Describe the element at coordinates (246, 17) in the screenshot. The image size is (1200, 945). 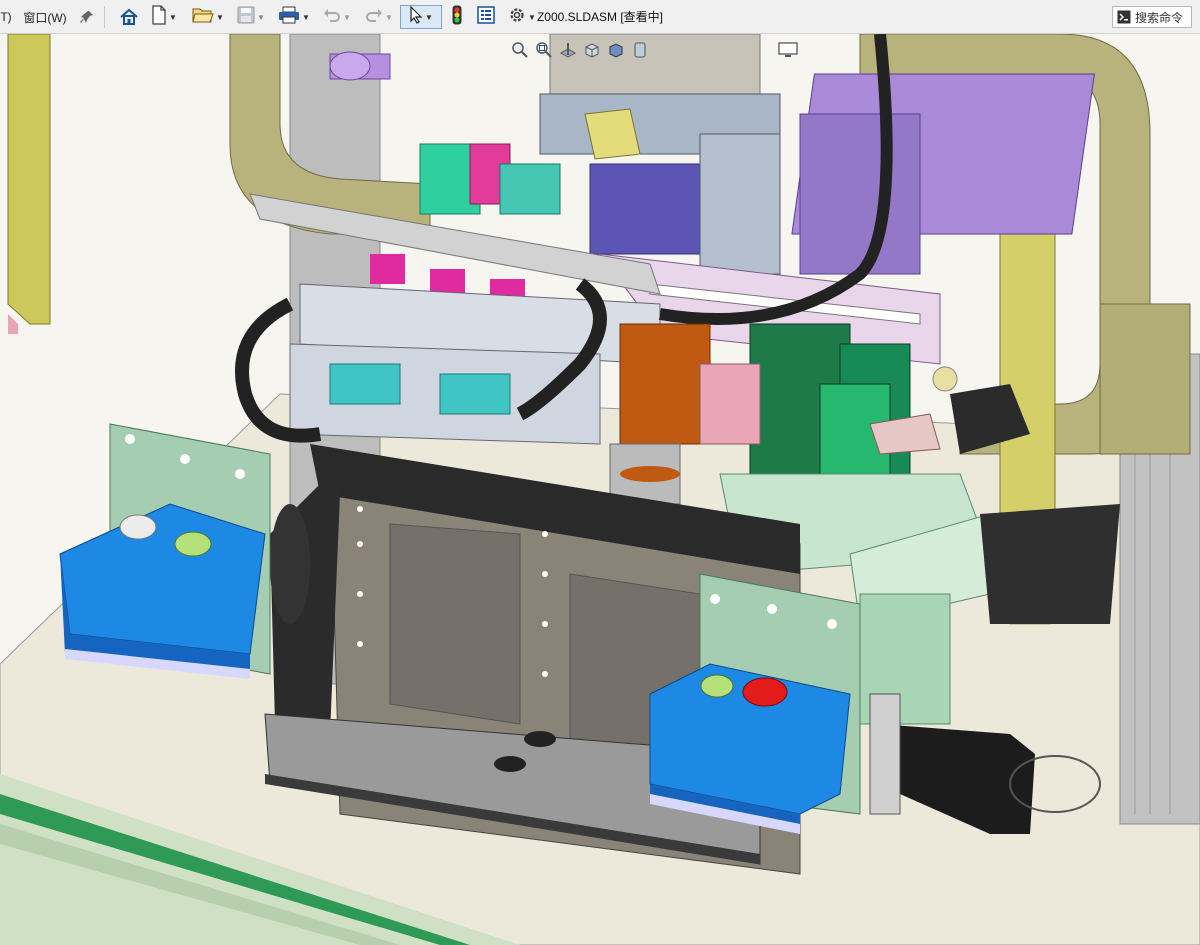
I see `save-icon` at that location.